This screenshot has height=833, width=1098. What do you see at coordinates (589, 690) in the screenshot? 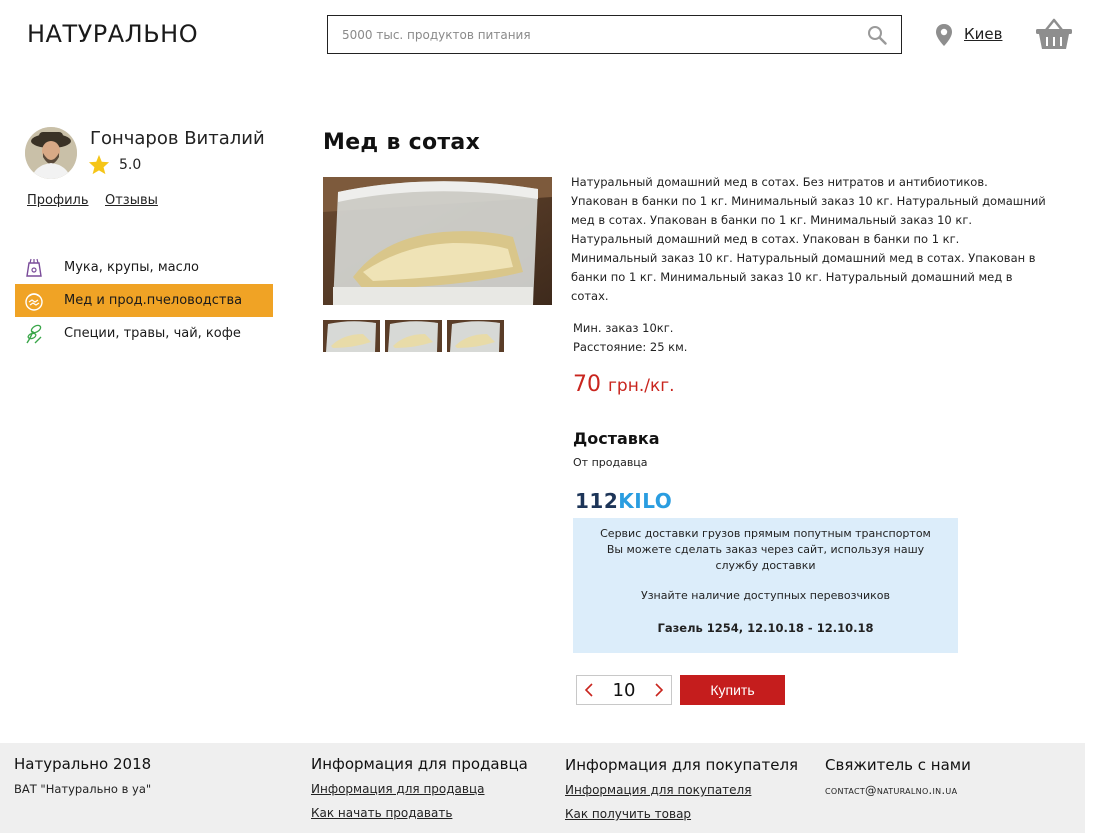
I see `chevron-left-icon` at bounding box center [589, 690].